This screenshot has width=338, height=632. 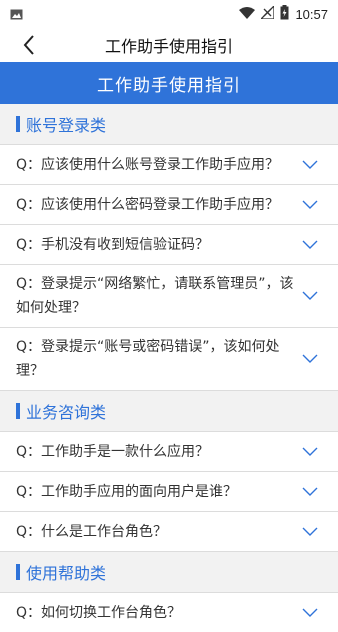 What do you see at coordinates (99, 612) in the screenshot?
I see `faq-question: Q：如何切换工作台角色？` at bounding box center [99, 612].